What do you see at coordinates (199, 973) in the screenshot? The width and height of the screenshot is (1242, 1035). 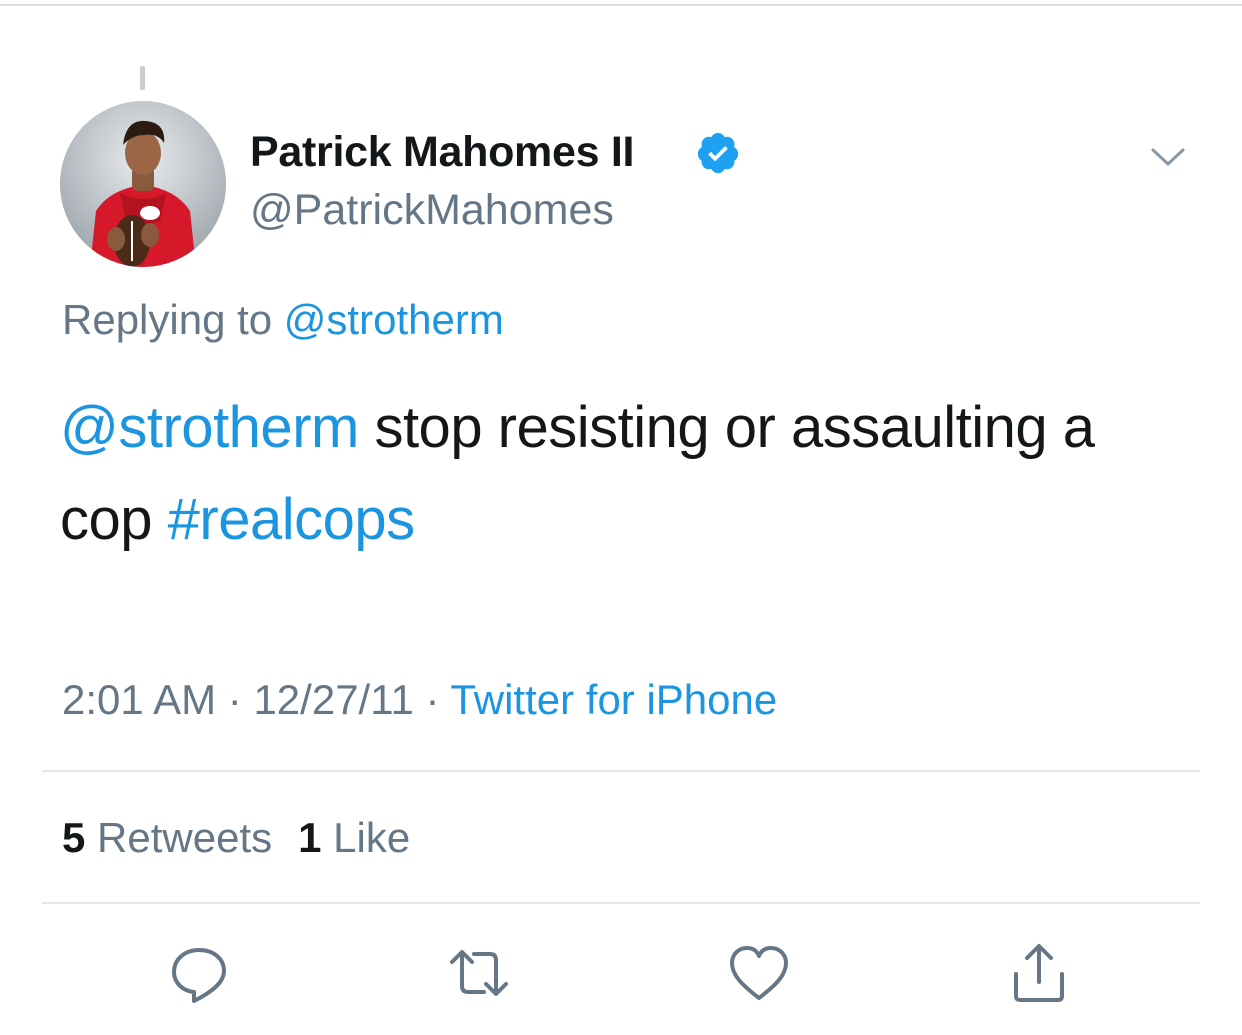 I see `reply-icon` at bounding box center [199, 973].